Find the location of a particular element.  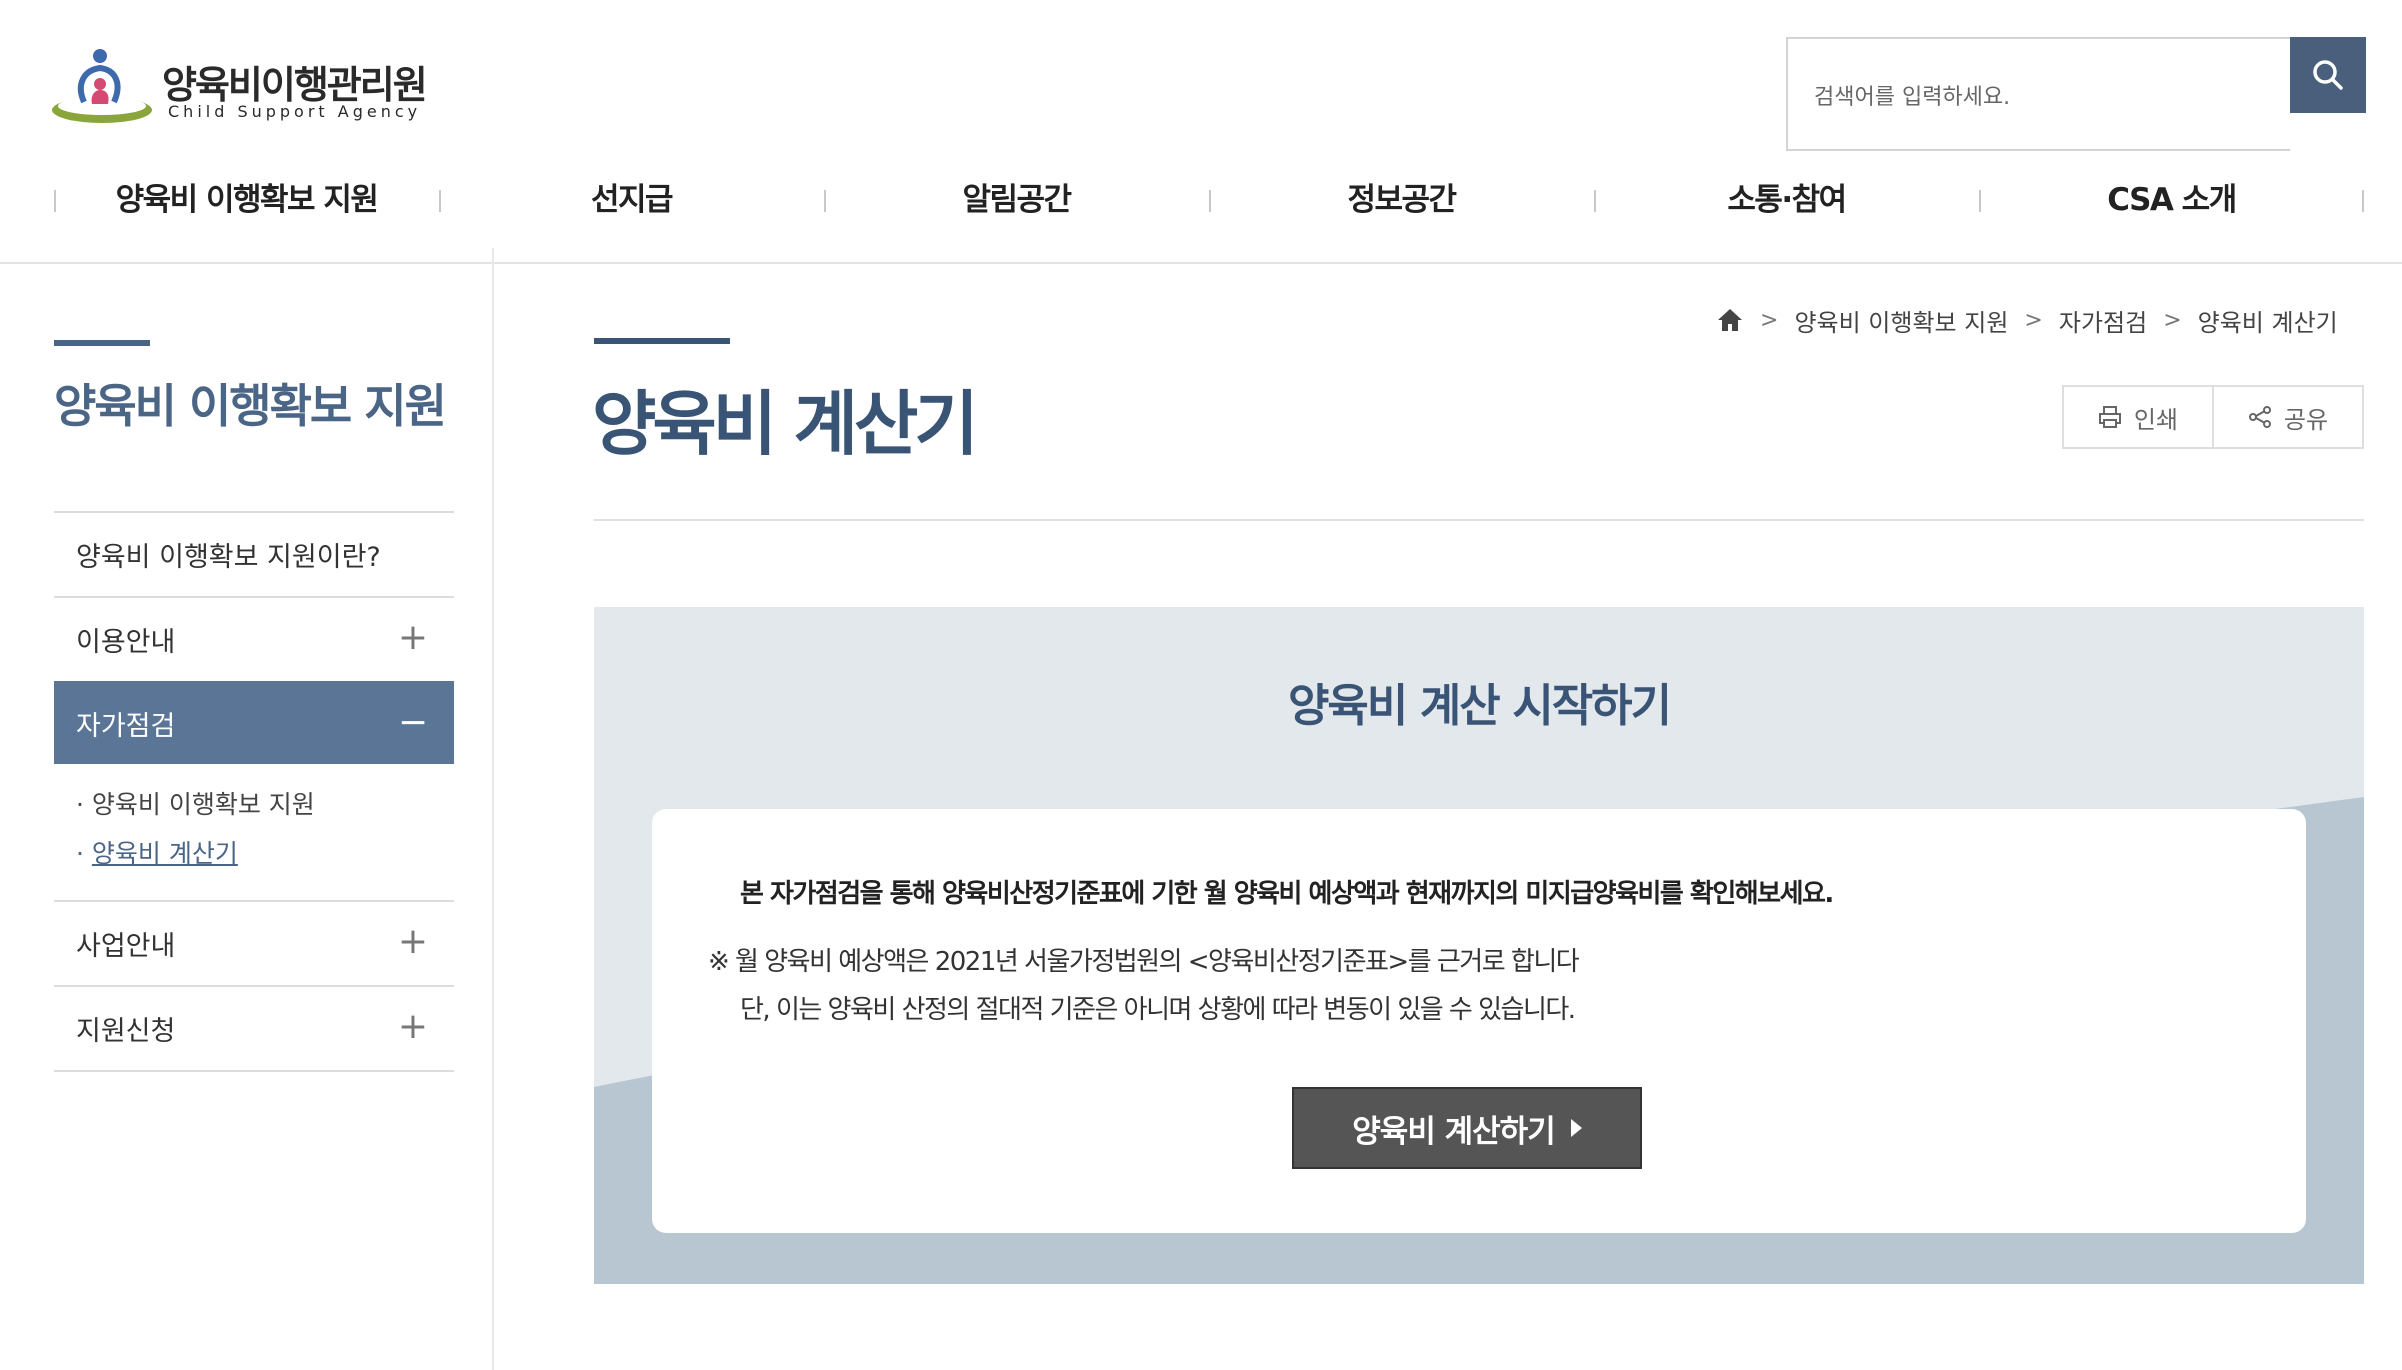

page-title-accent is located at coordinates (662, 341).